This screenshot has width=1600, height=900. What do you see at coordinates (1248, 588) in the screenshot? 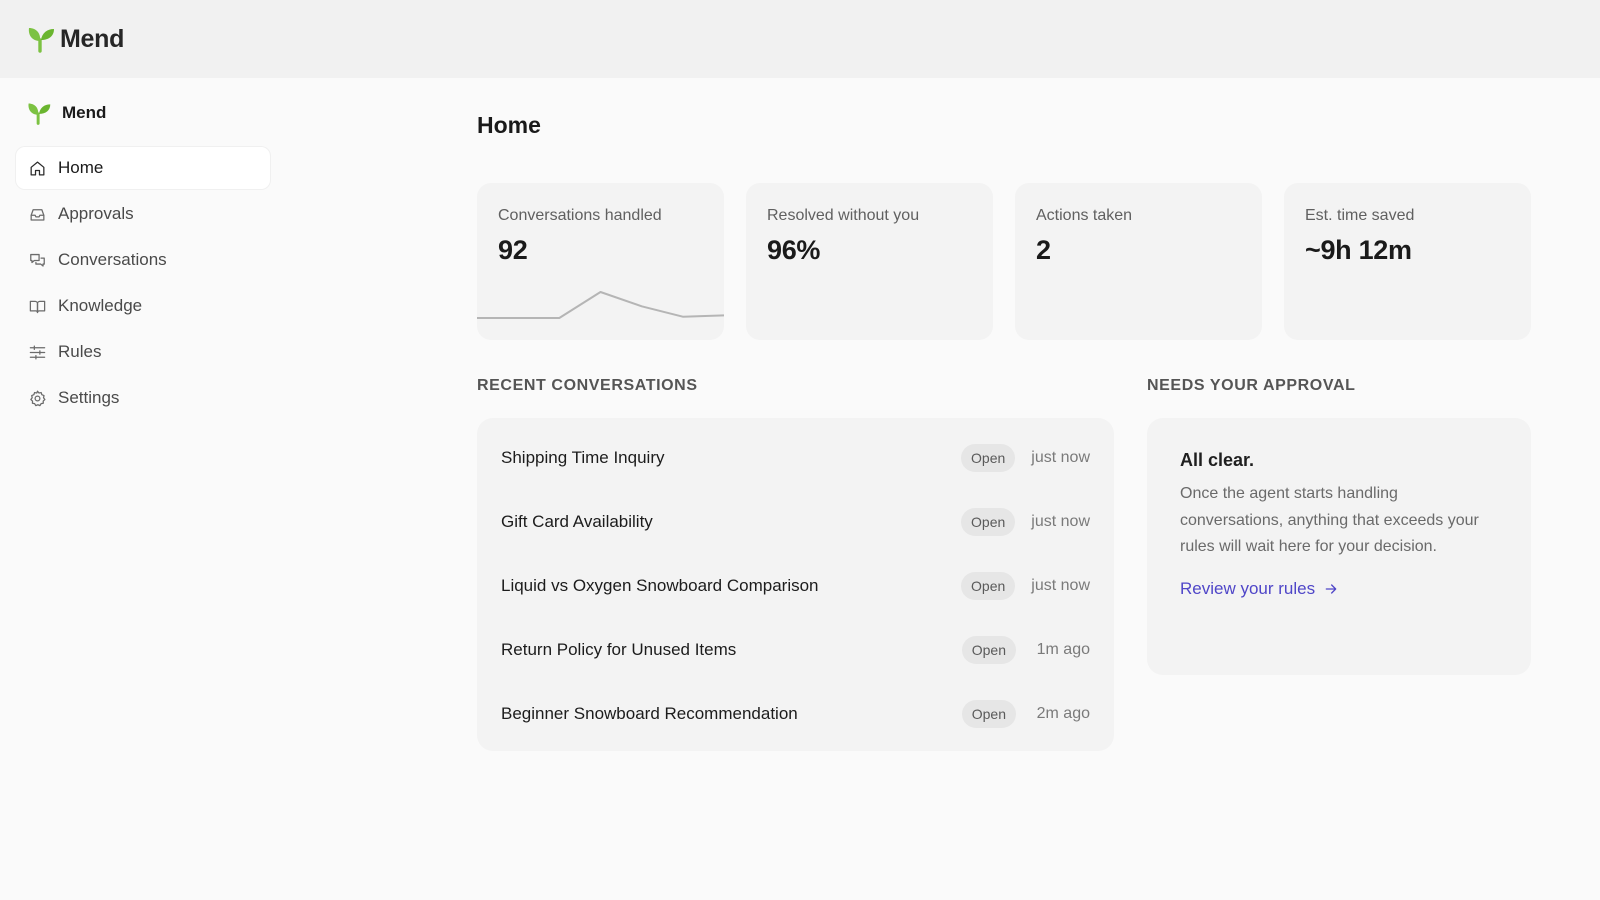
I see `review-rules-label: Review your rules` at bounding box center [1248, 588].